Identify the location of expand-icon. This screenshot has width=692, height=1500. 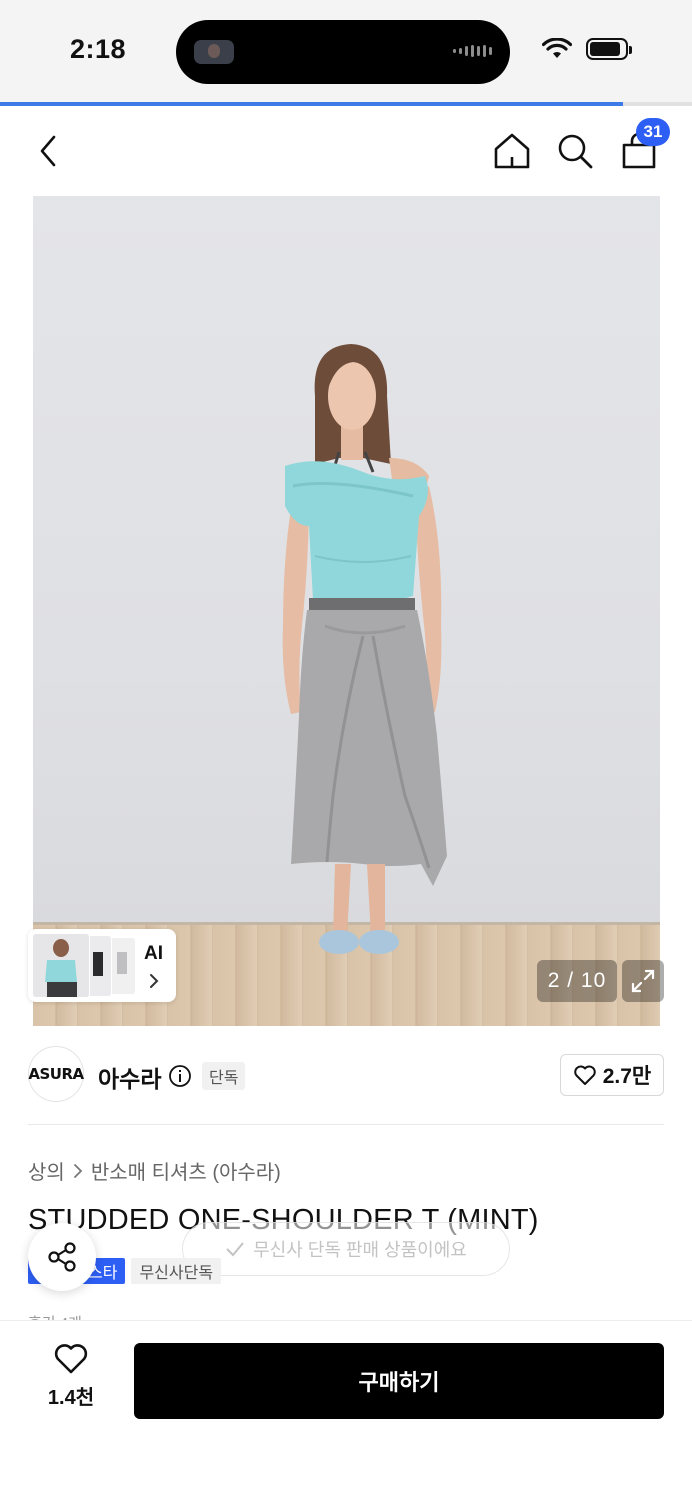
(643, 981).